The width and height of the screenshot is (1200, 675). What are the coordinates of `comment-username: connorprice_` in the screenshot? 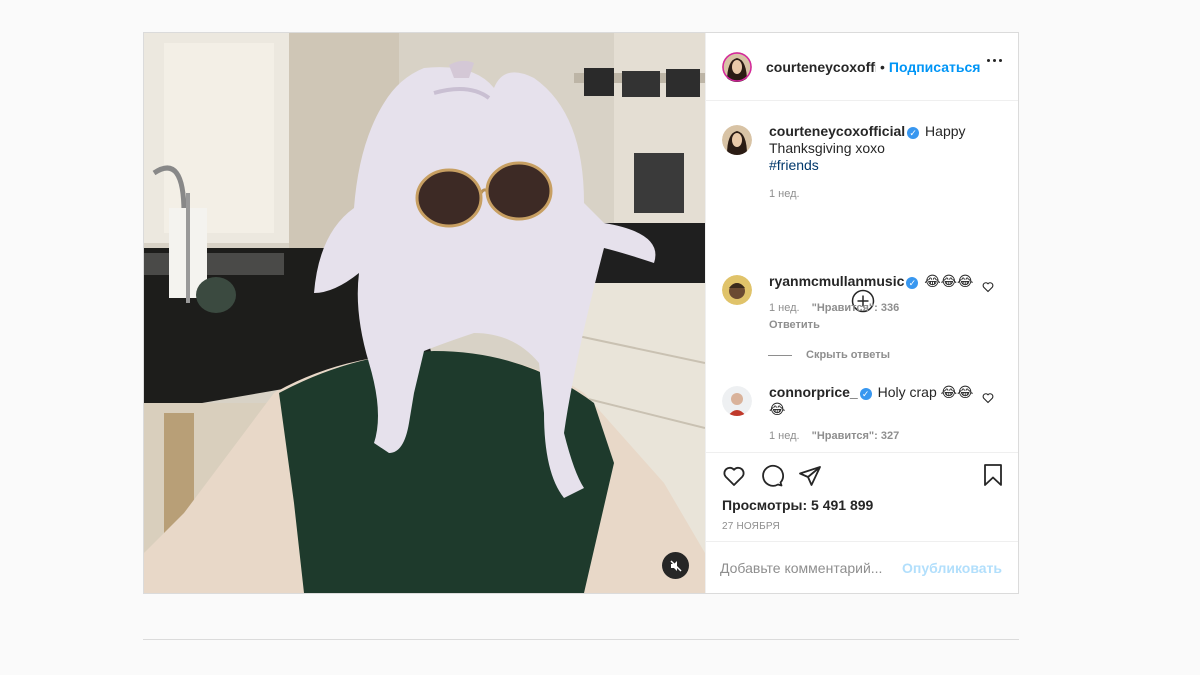 It's located at (813, 392).